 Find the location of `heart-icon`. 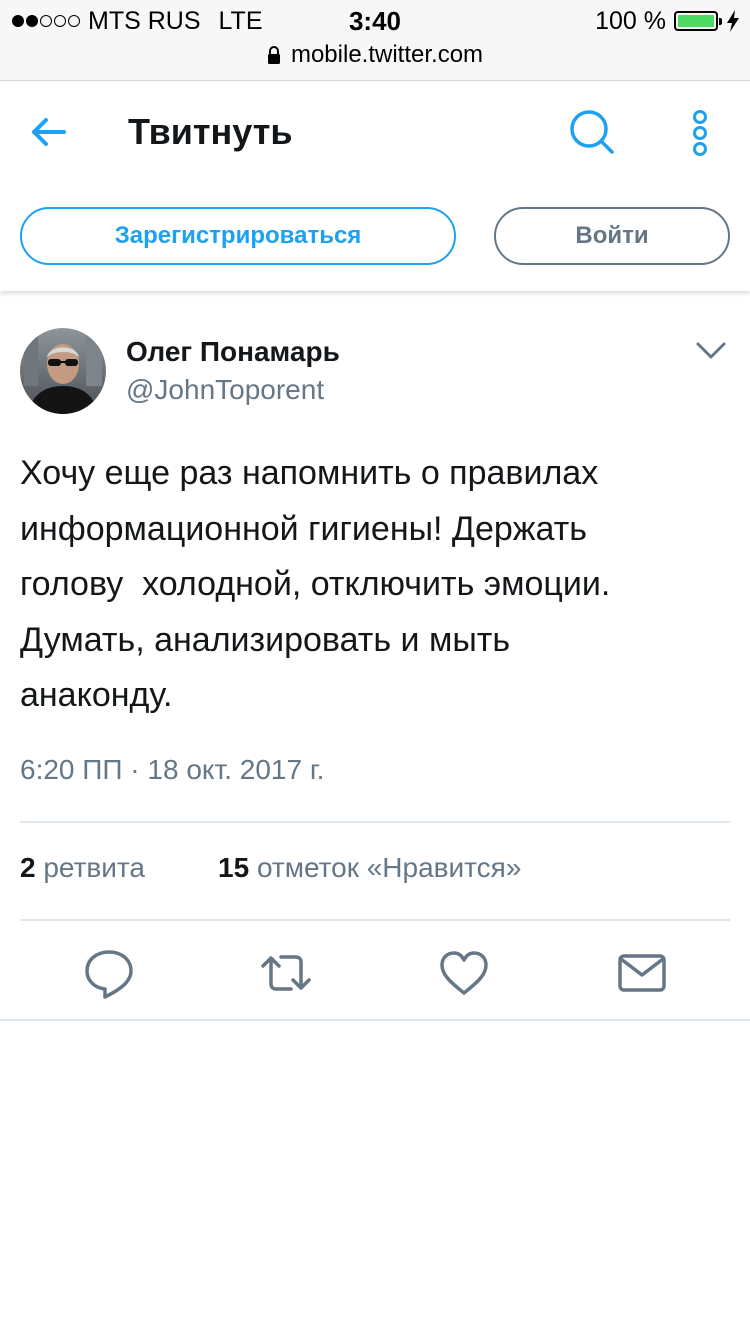

heart-icon is located at coordinates (464, 973).